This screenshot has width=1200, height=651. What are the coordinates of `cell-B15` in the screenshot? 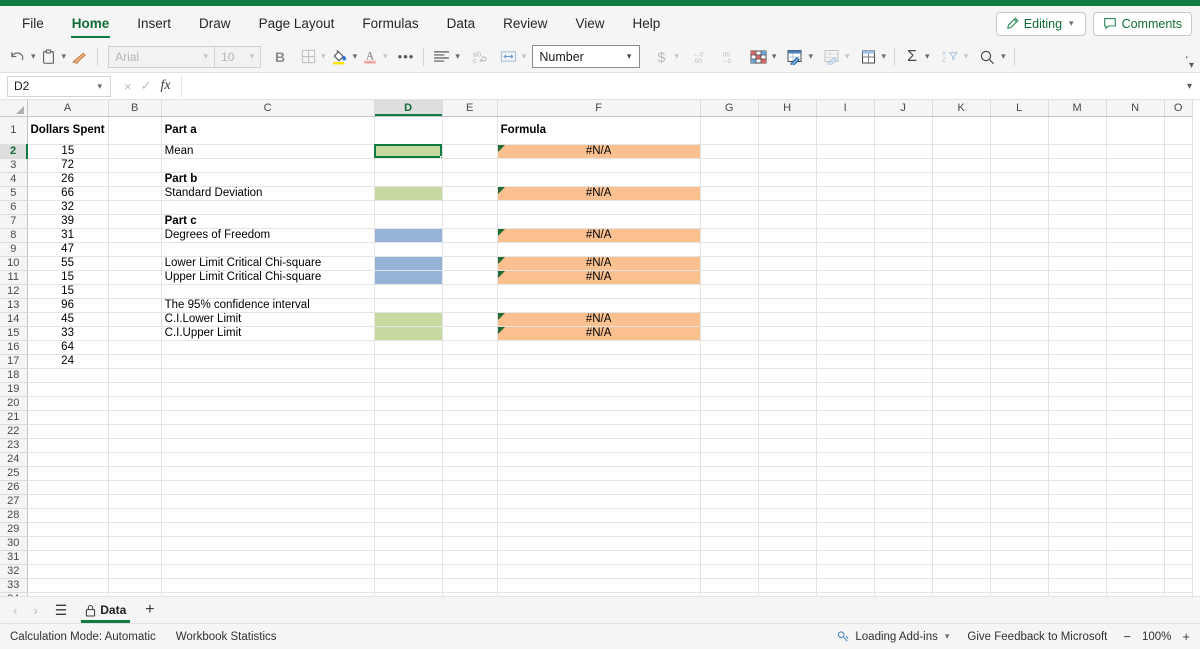 It's located at (135, 333).